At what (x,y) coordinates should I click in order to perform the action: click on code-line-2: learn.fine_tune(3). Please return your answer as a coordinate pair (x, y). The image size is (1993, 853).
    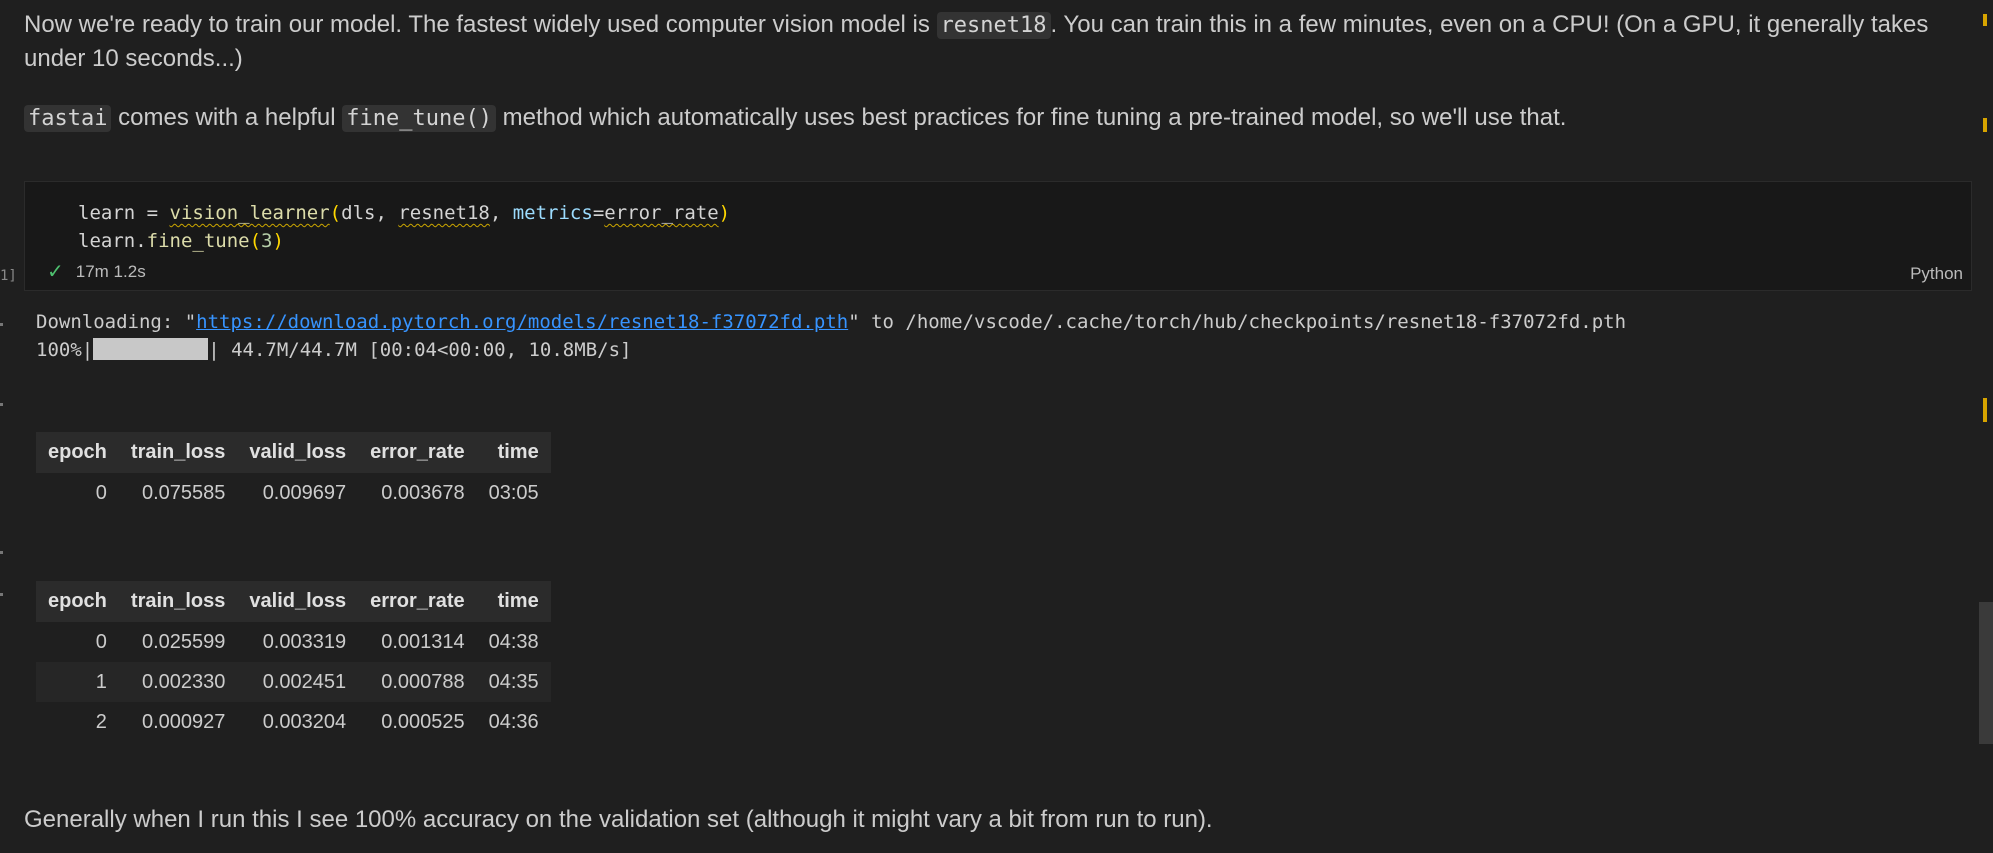
    Looking at the image, I should click on (181, 241).